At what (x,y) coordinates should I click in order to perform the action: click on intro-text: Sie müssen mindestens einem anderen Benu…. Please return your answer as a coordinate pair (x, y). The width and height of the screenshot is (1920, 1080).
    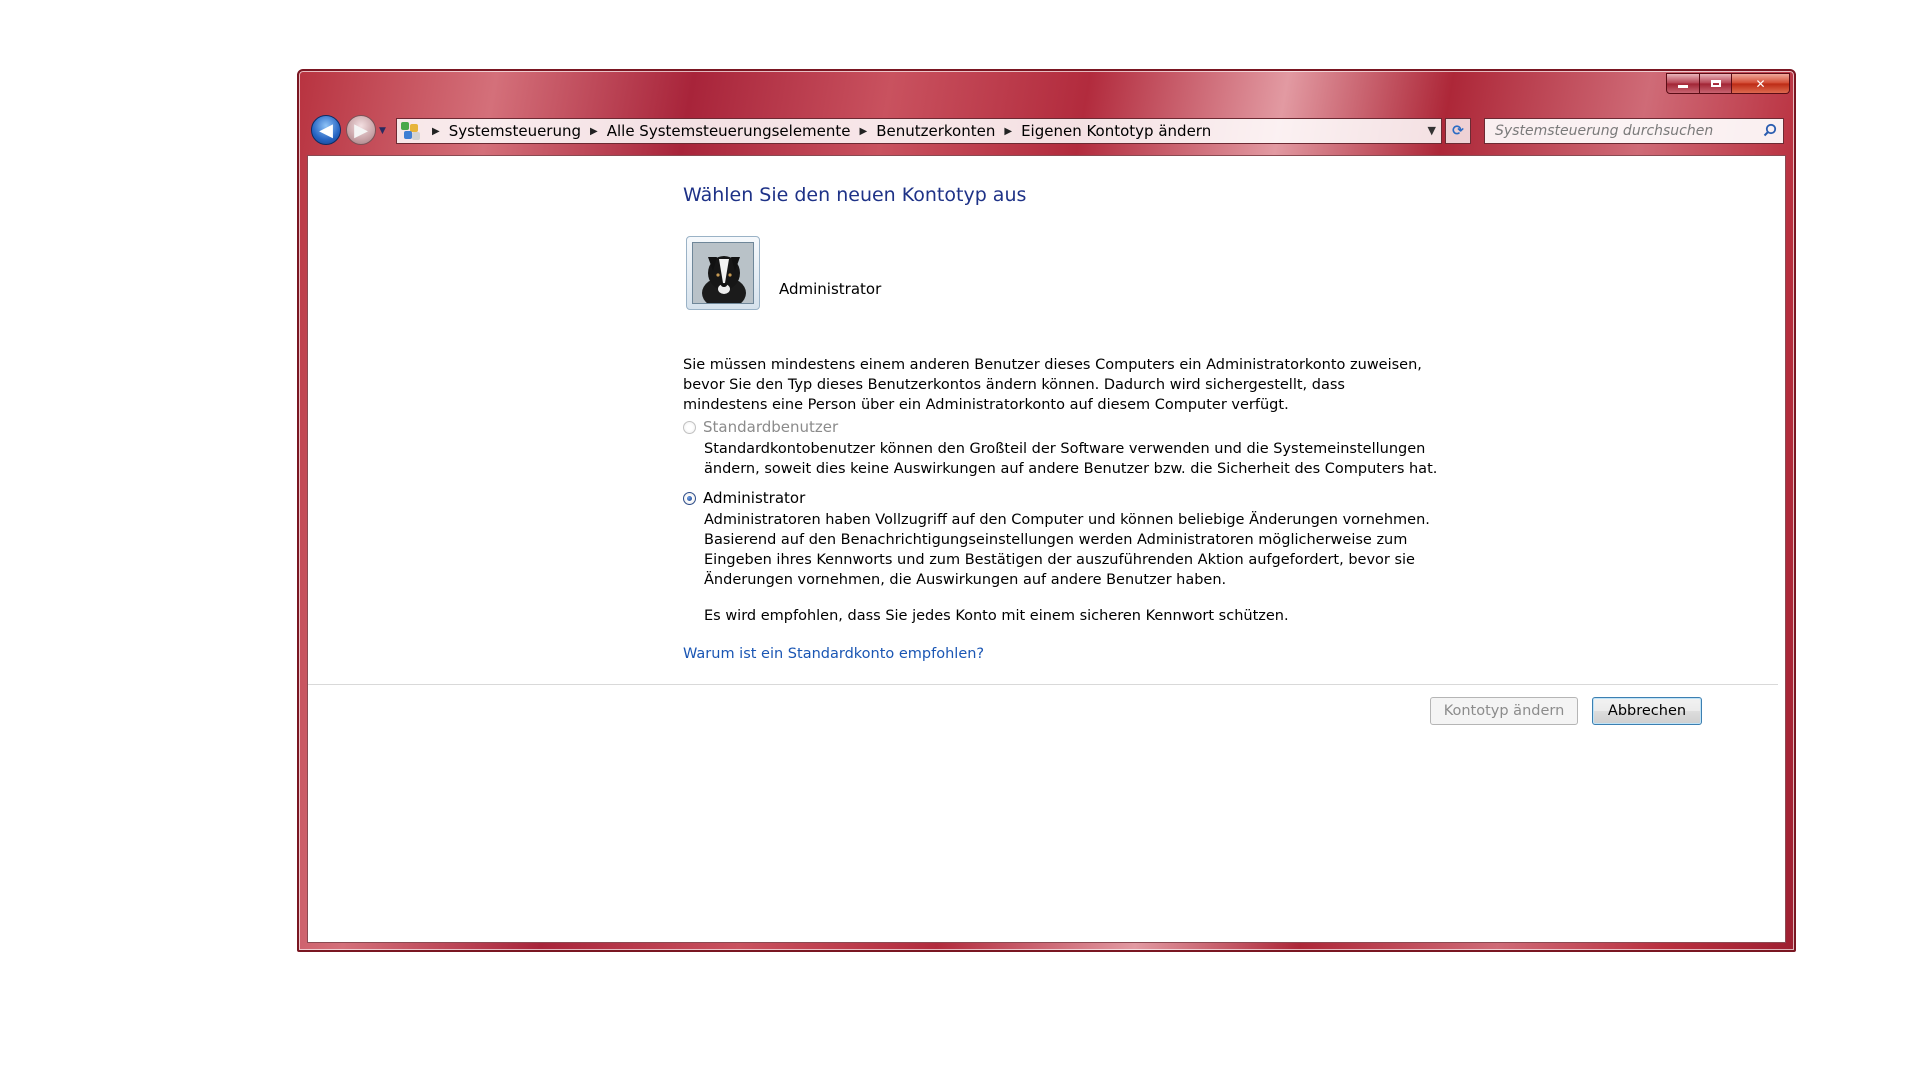
    Looking at the image, I should click on (1052, 385).